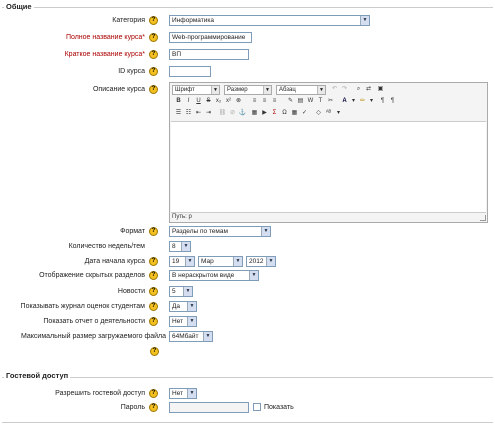 Image resolution: width=495 pixels, height=427 pixels. Describe the element at coordinates (294, 113) in the screenshot. I see `table-icon: ▦` at that location.